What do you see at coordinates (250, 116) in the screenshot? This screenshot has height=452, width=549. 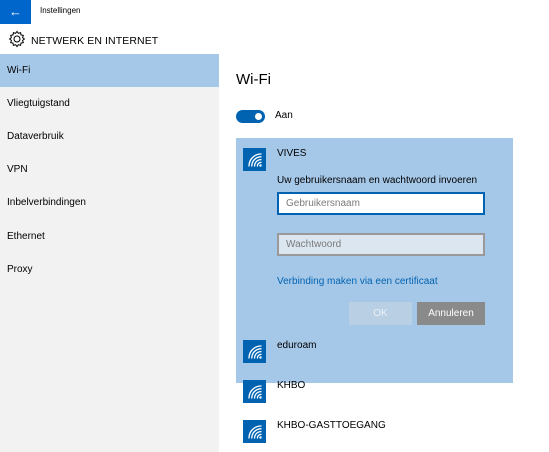 I see `wifi-toggle` at bounding box center [250, 116].